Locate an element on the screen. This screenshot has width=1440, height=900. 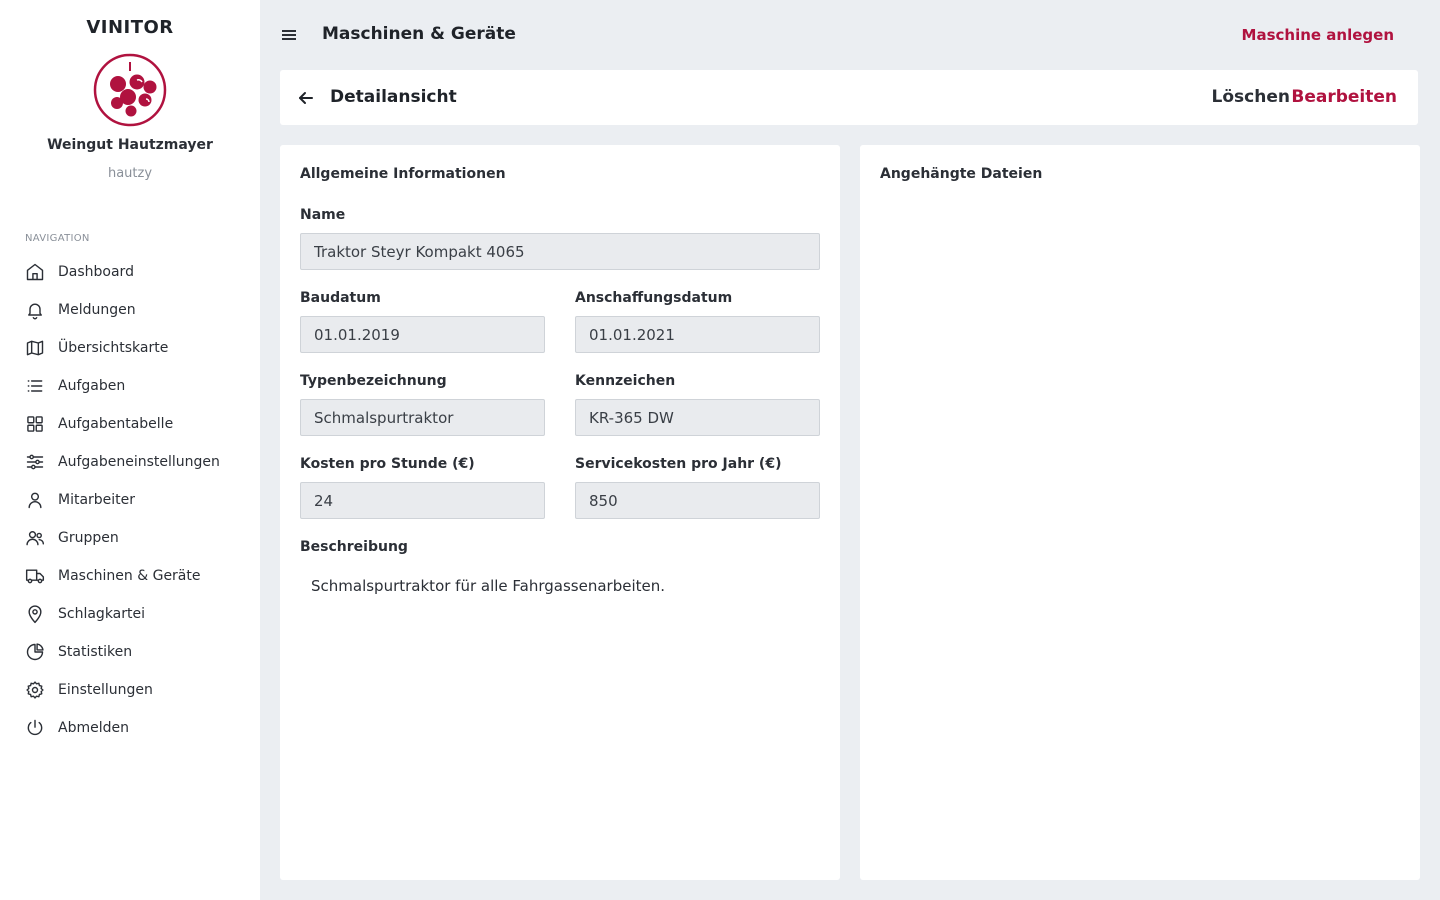
list-icon is located at coordinates (35, 386).